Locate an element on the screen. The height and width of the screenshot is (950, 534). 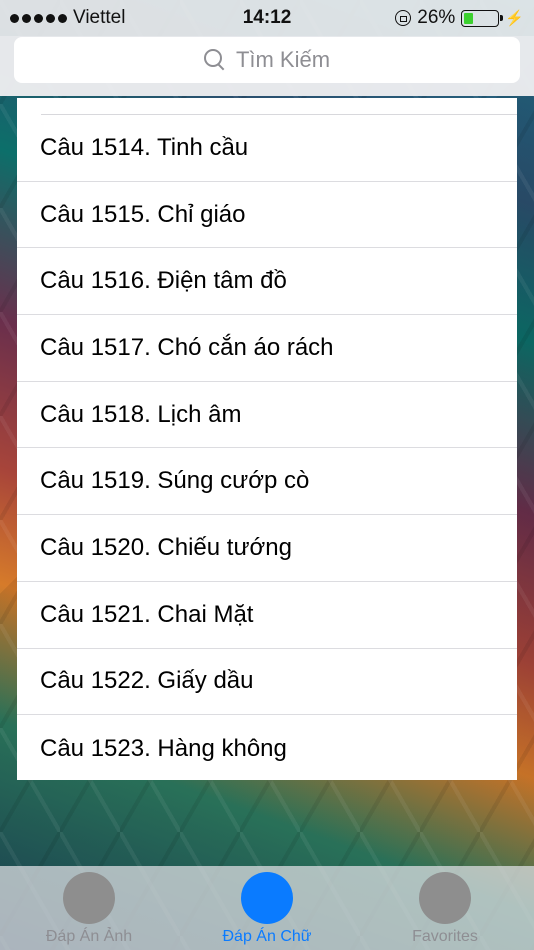
tab-bar: Đáp Án Ảnh Đáp Án Chữ Favorites is located at coordinates (267, 908).